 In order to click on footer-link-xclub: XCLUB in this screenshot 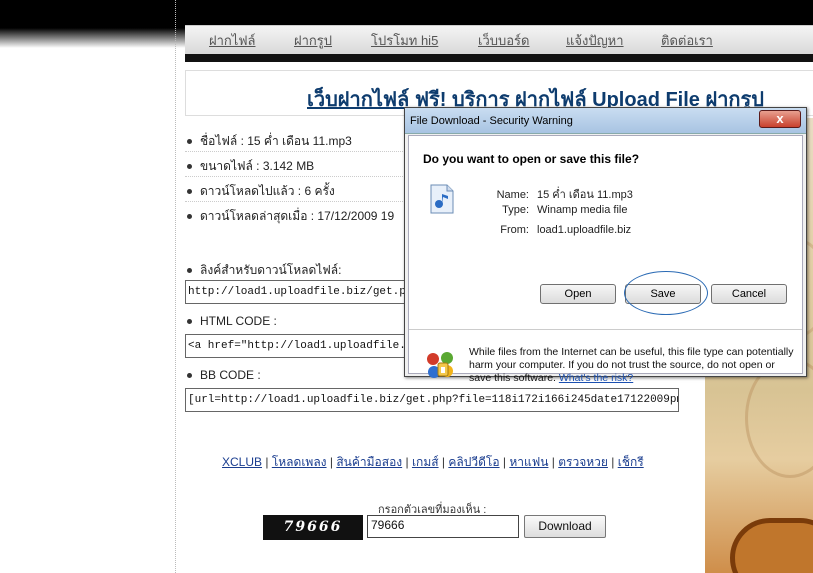, I will do `click(242, 462)`.